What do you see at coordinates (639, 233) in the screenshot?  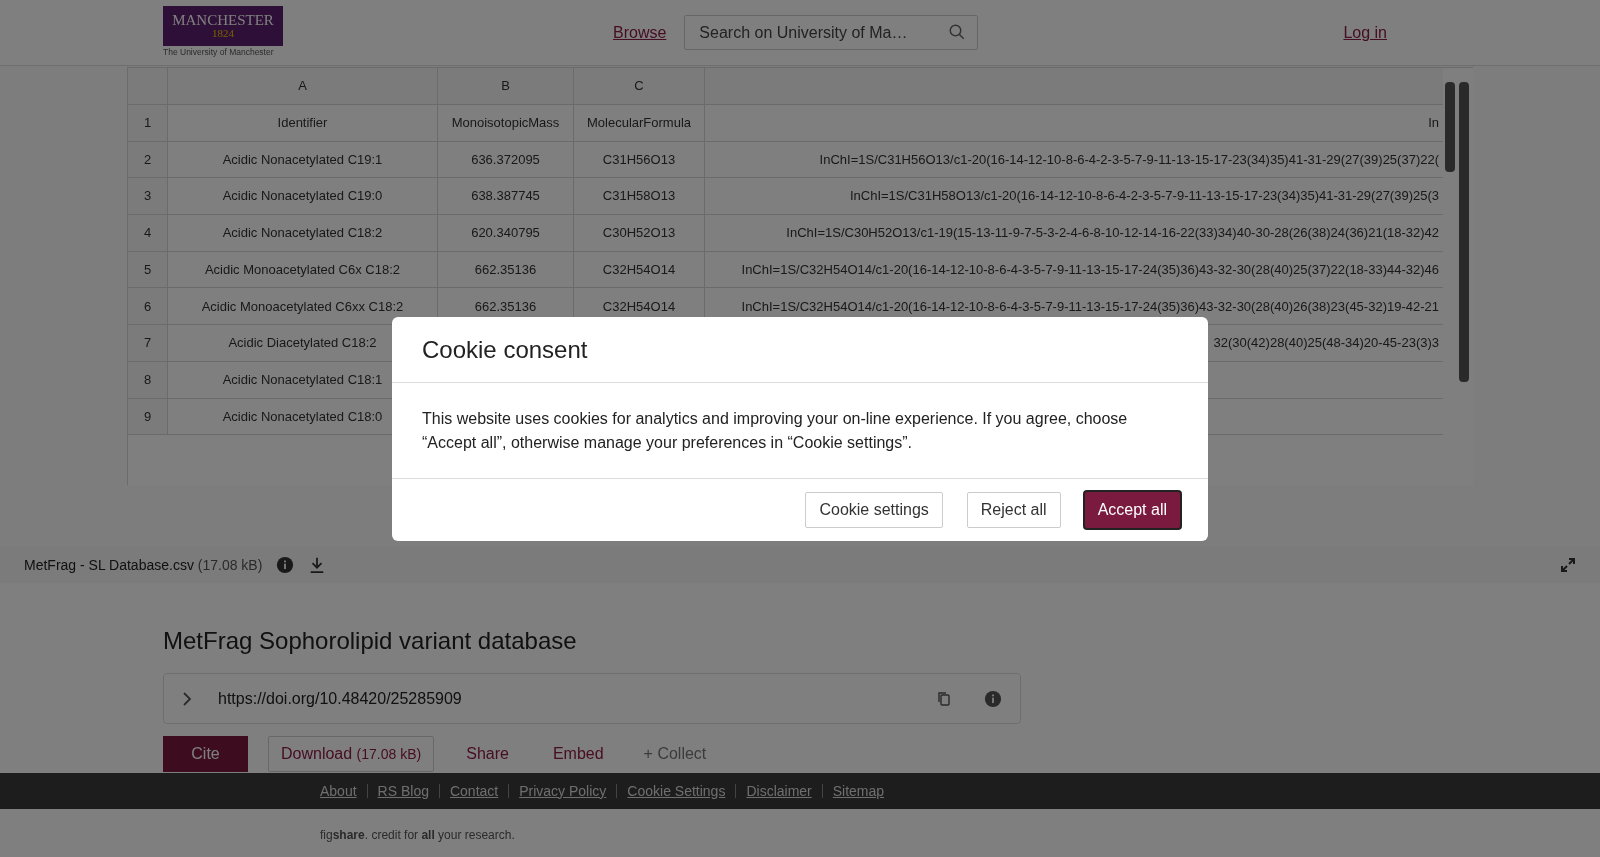 I see `table-cell-text: C30H52O13` at bounding box center [639, 233].